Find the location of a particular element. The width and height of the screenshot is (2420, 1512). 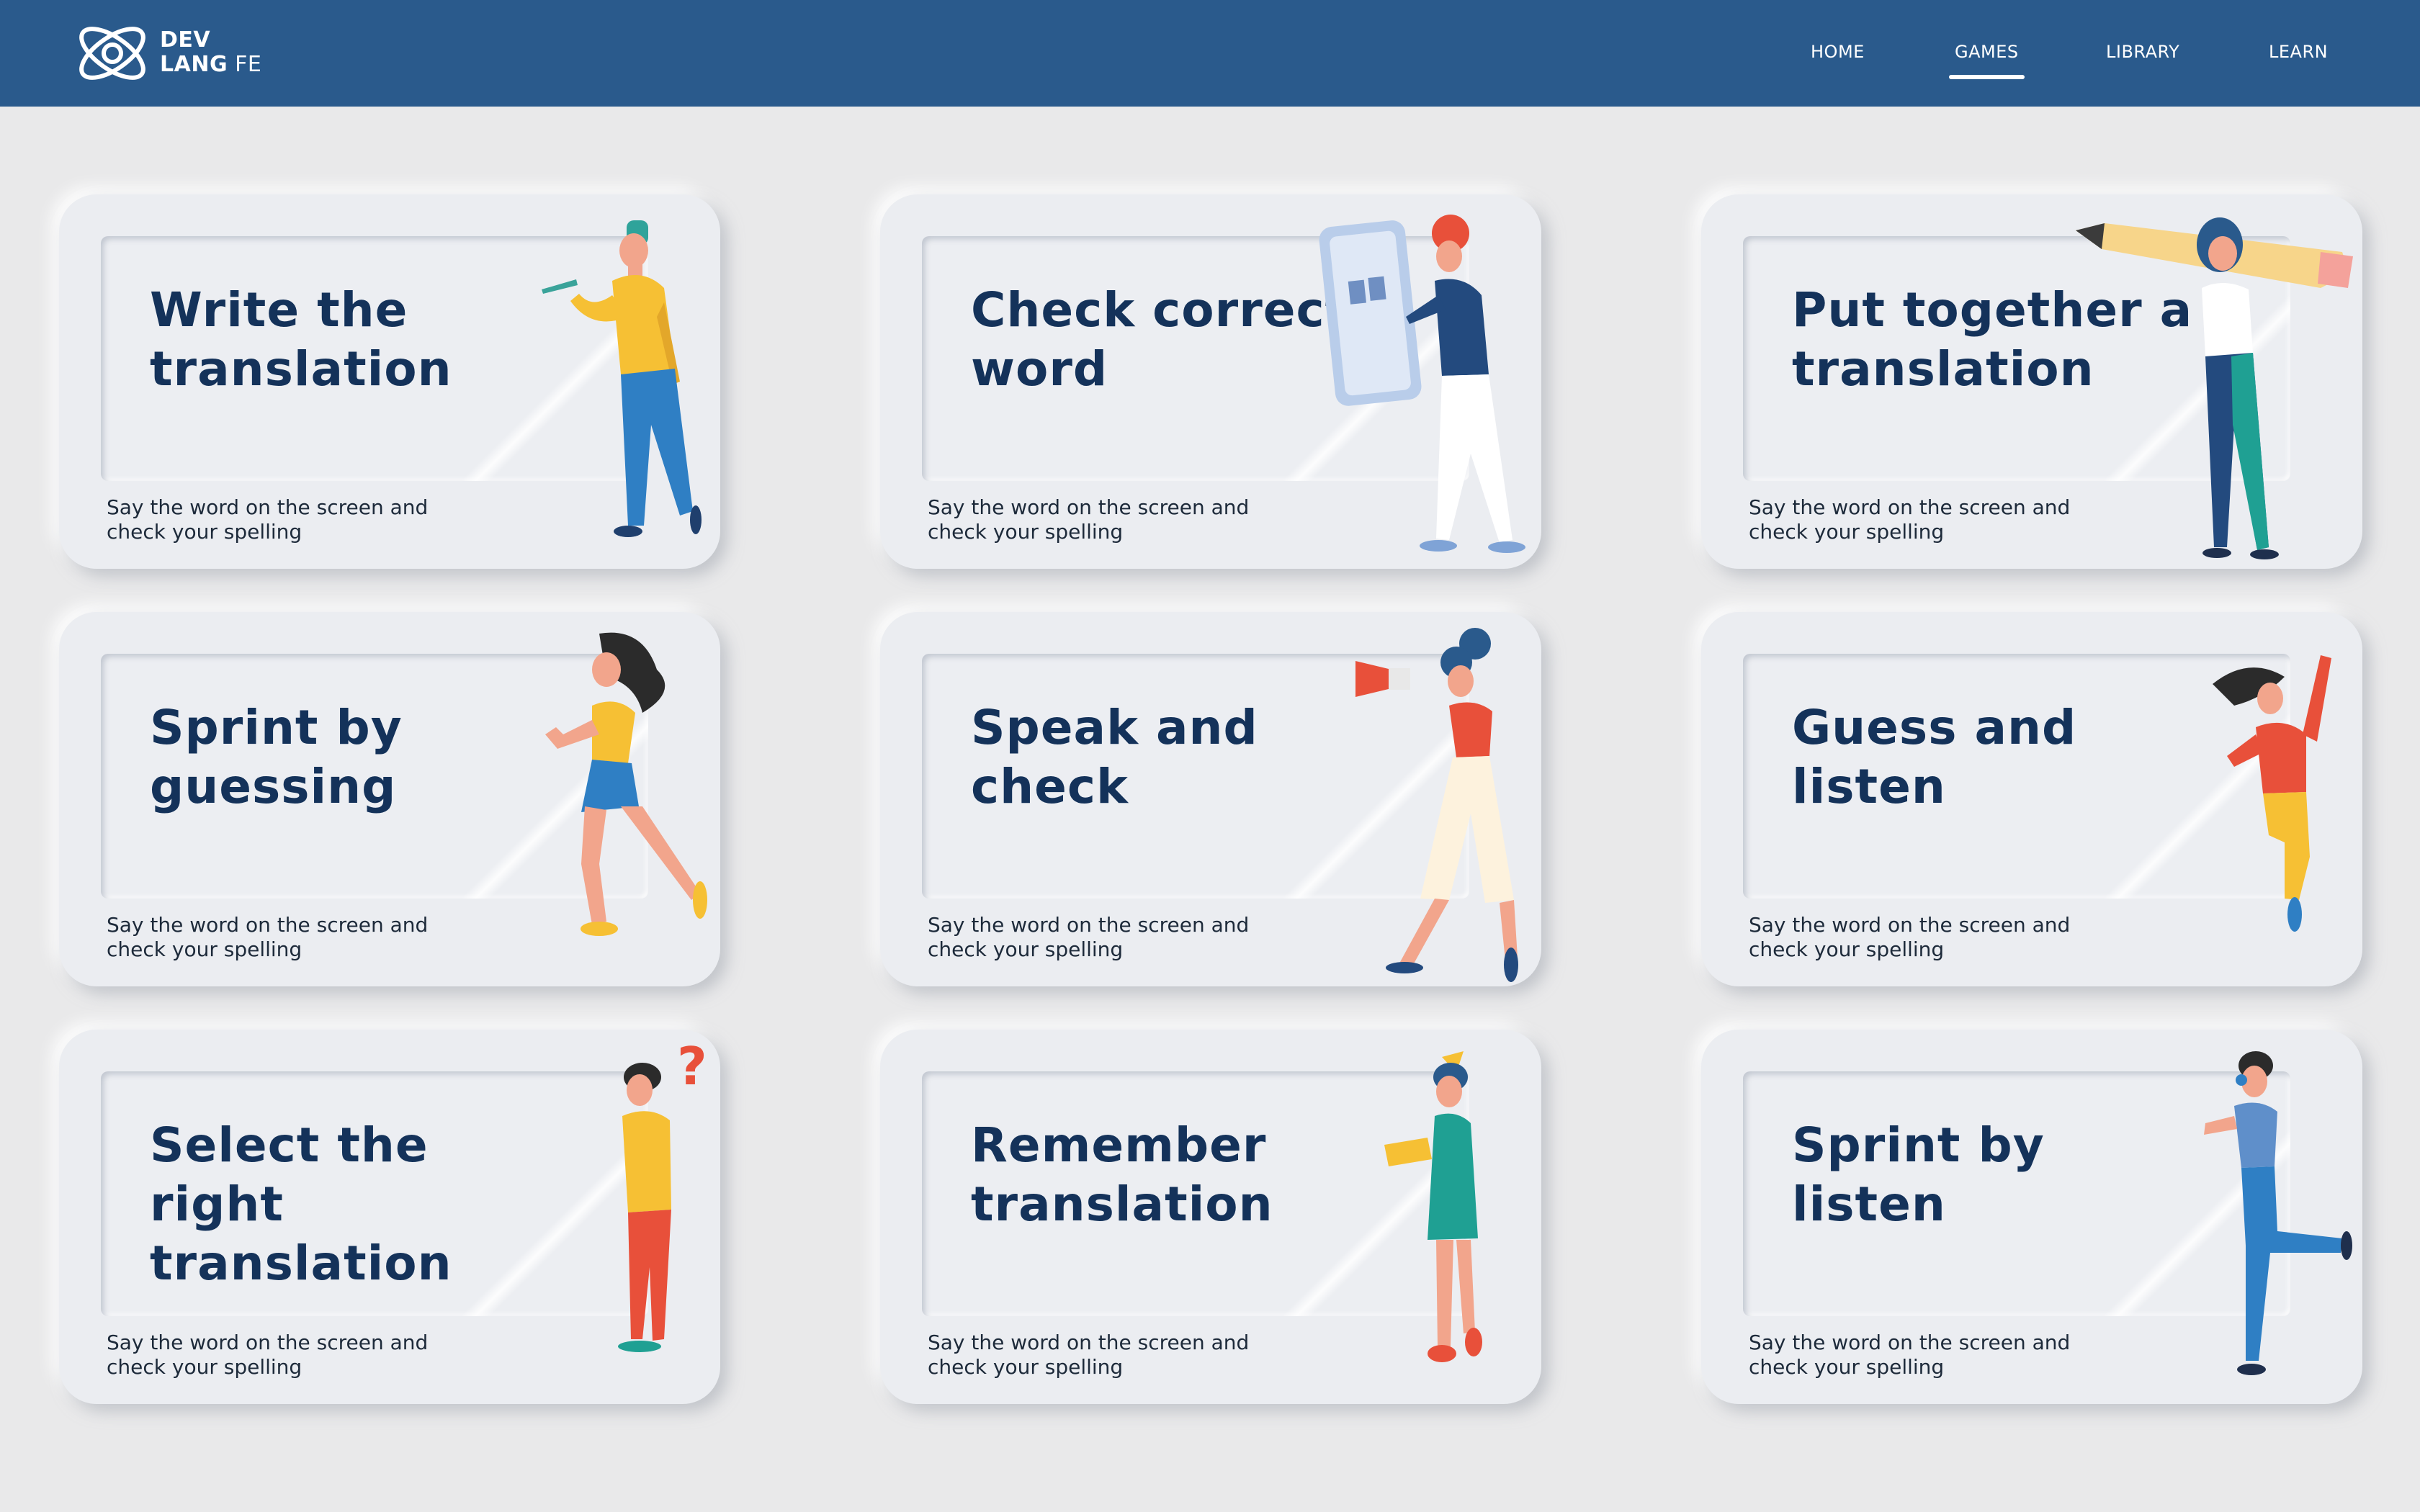

card-title: Speak and check is located at coordinates (1114, 757).